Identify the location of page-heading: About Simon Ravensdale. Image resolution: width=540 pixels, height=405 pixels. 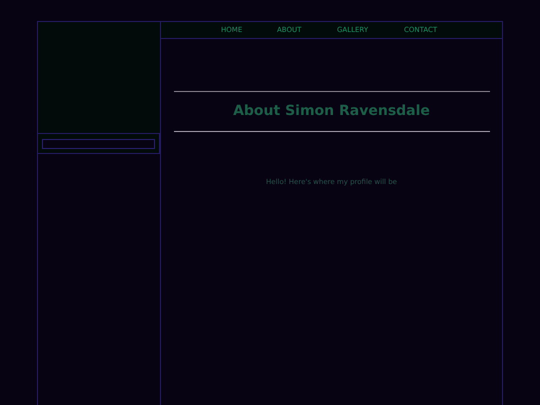
(331, 111).